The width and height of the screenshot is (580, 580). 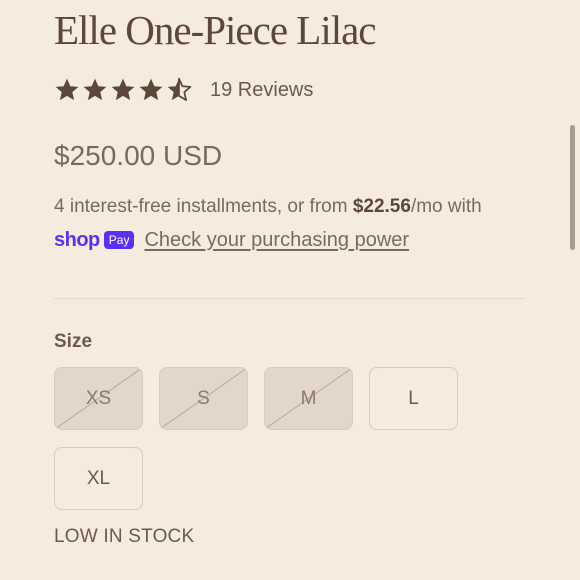 I want to click on size-option-label: XS, so click(x=98, y=398).